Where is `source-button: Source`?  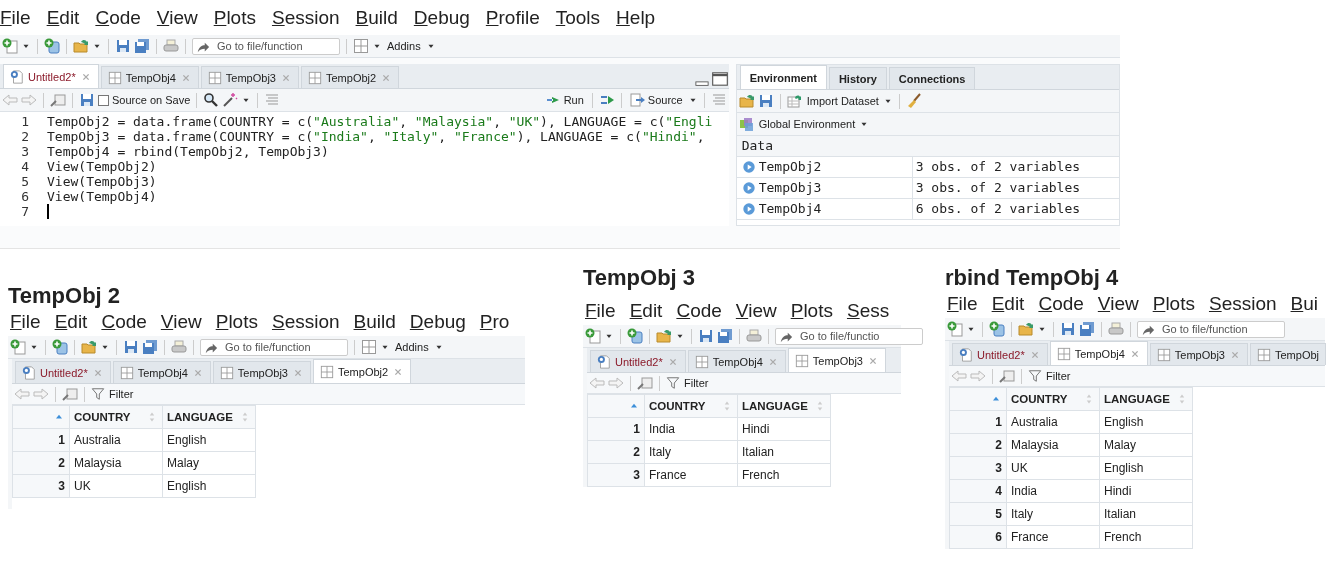 source-button: Source is located at coordinates (656, 100).